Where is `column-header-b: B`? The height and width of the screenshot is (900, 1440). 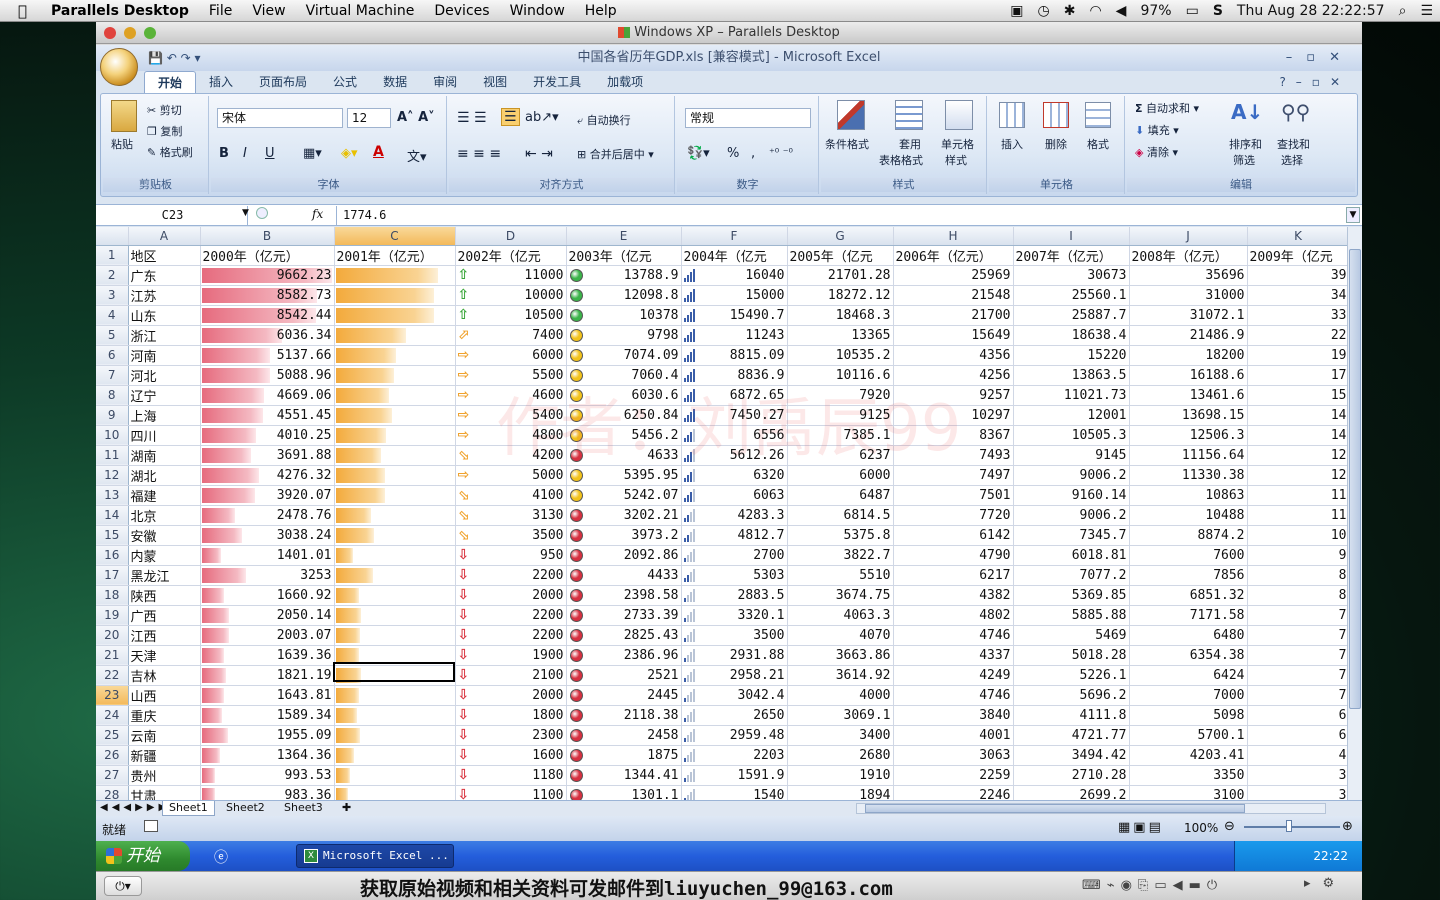 column-header-b: B is located at coordinates (267, 236).